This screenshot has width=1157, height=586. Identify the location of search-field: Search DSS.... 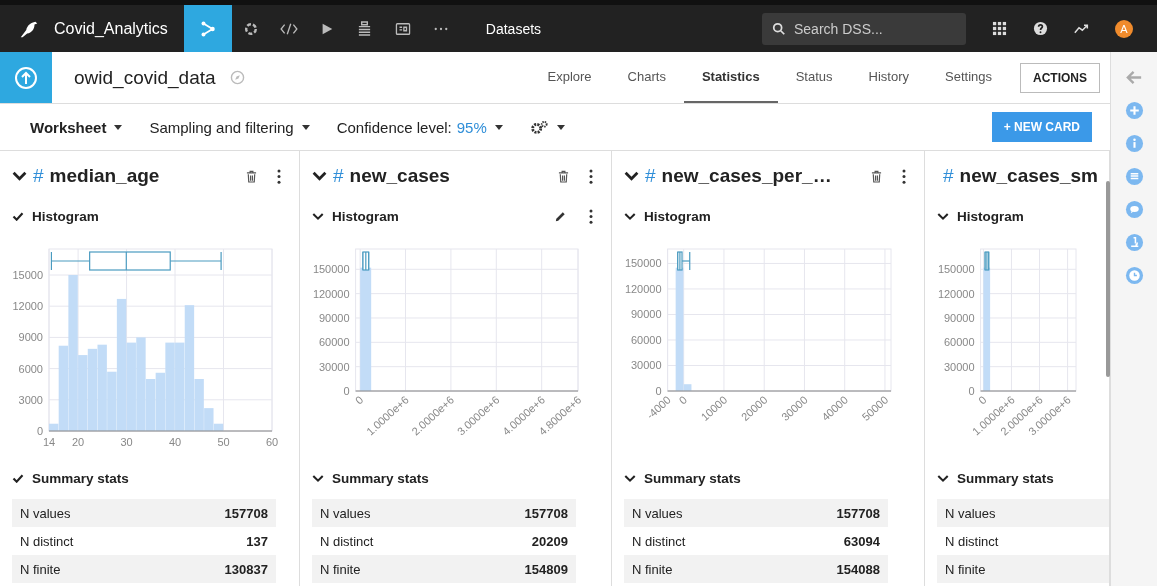
(864, 28).